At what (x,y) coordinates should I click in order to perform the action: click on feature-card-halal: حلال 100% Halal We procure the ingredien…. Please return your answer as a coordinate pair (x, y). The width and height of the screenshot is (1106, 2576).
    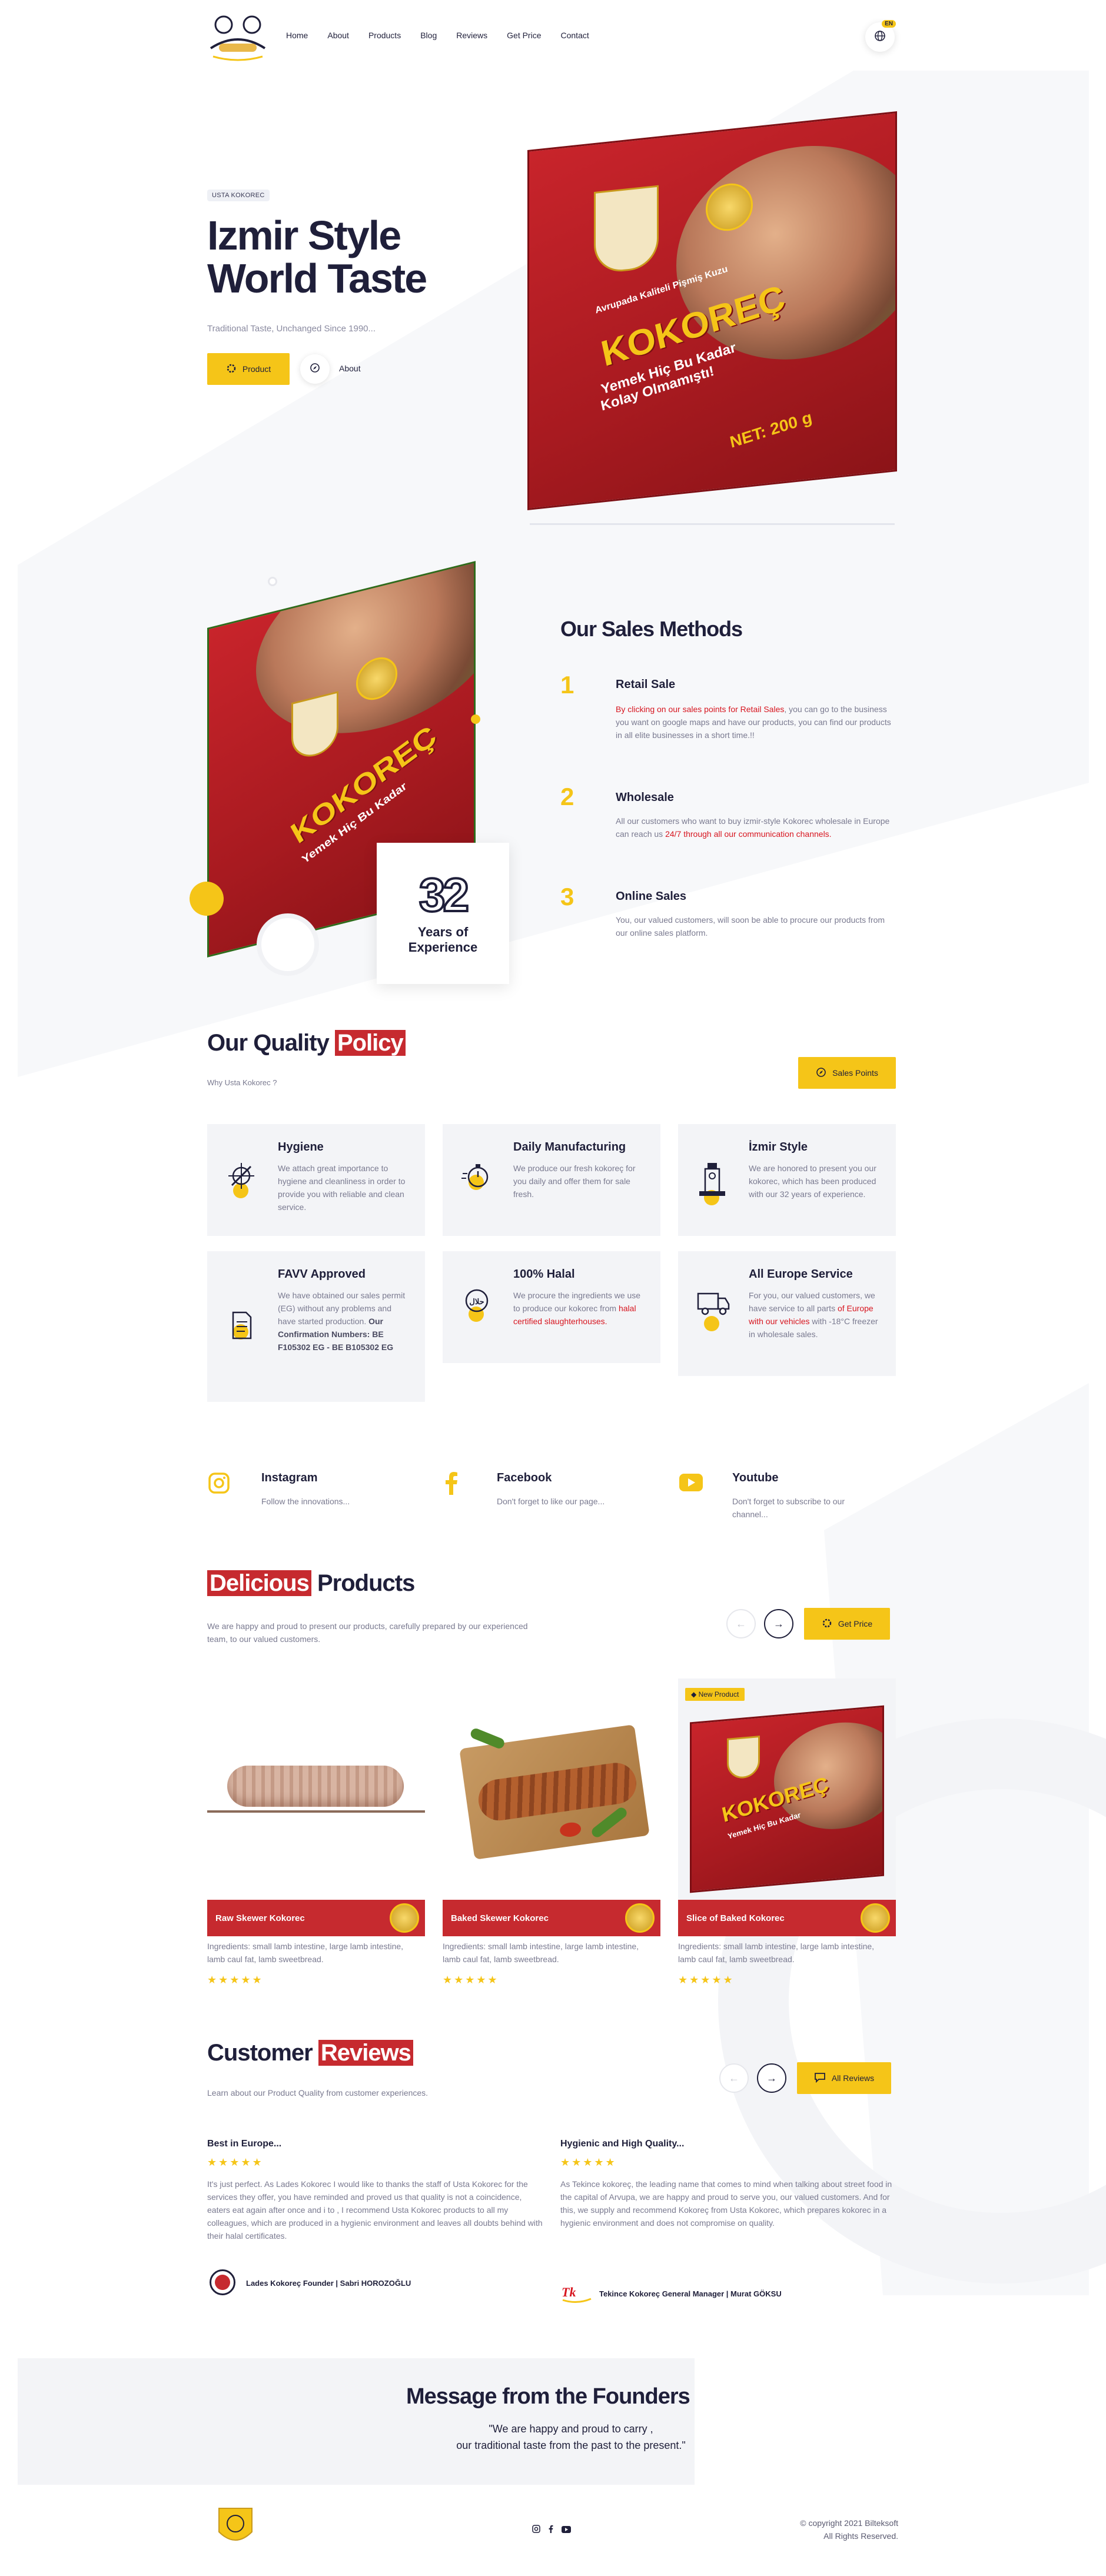
    Looking at the image, I should click on (551, 1307).